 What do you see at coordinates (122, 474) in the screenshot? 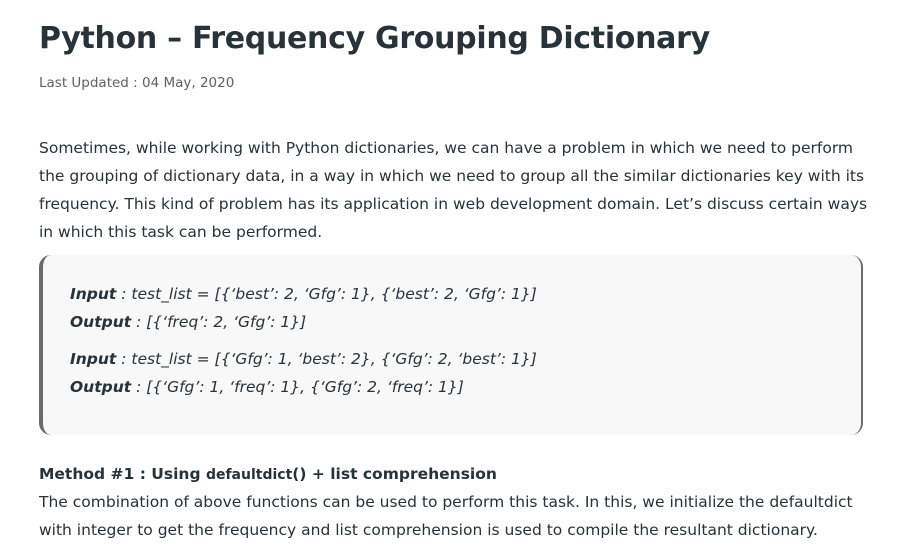
I see `method-heading-prefix: Method #1 : Using` at bounding box center [122, 474].